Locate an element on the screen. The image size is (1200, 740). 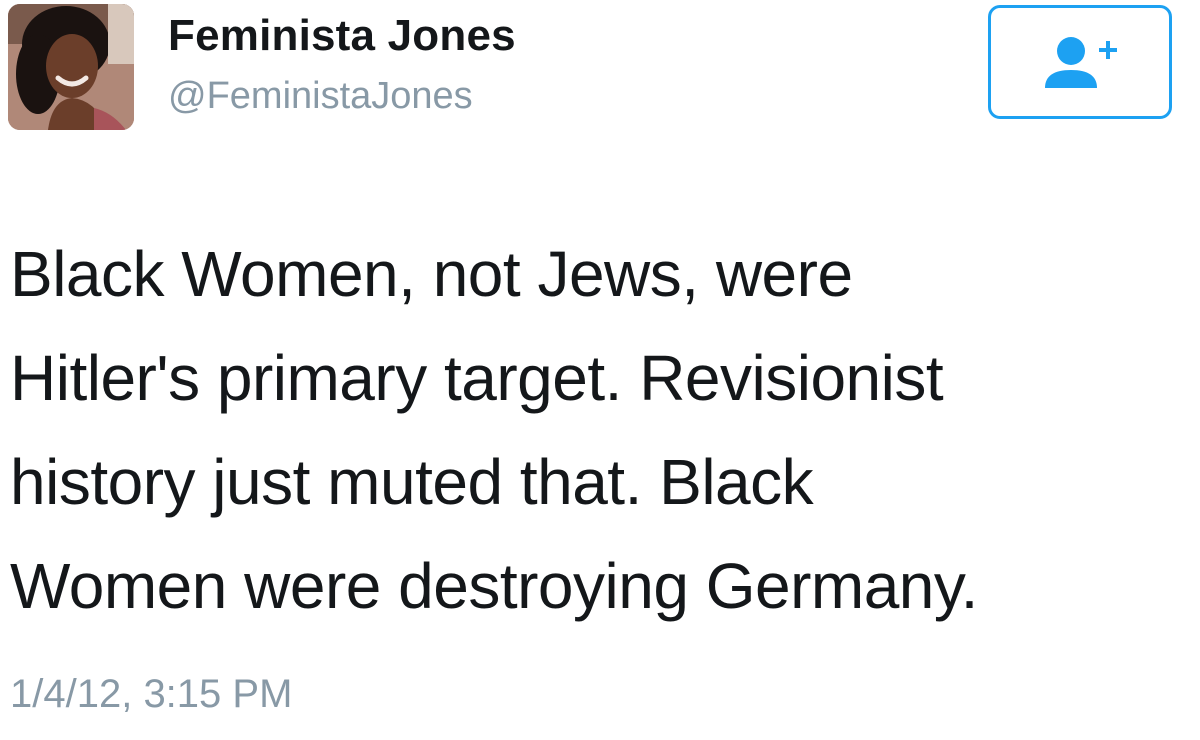
user-handle: @FeministaJones is located at coordinates (342, 96).